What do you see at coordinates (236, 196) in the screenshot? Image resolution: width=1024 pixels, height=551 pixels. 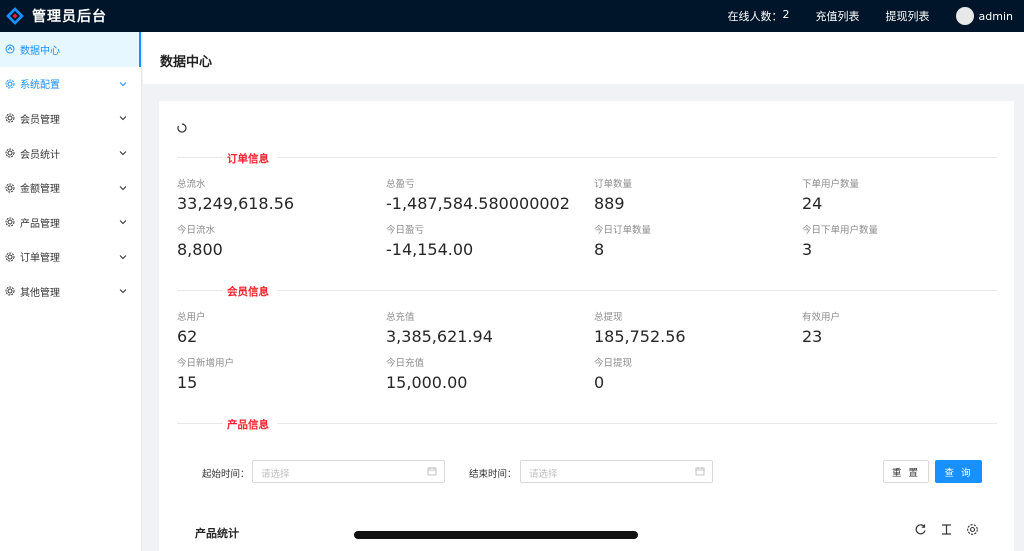 I see `stat-total-turnover: 总流水 33,249,618.56` at bounding box center [236, 196].